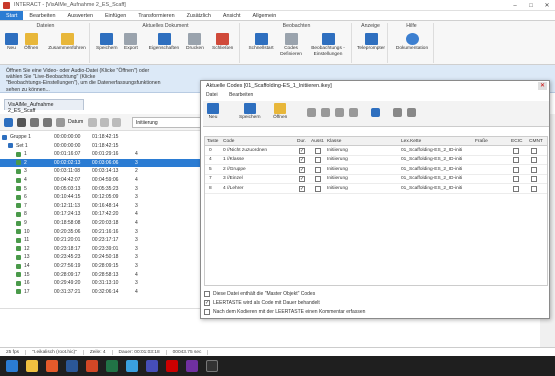  What do you see at coordinates (167, 122) in the screenshot?
I see `search-input: Initiierung` at bounding box center [167, 122].